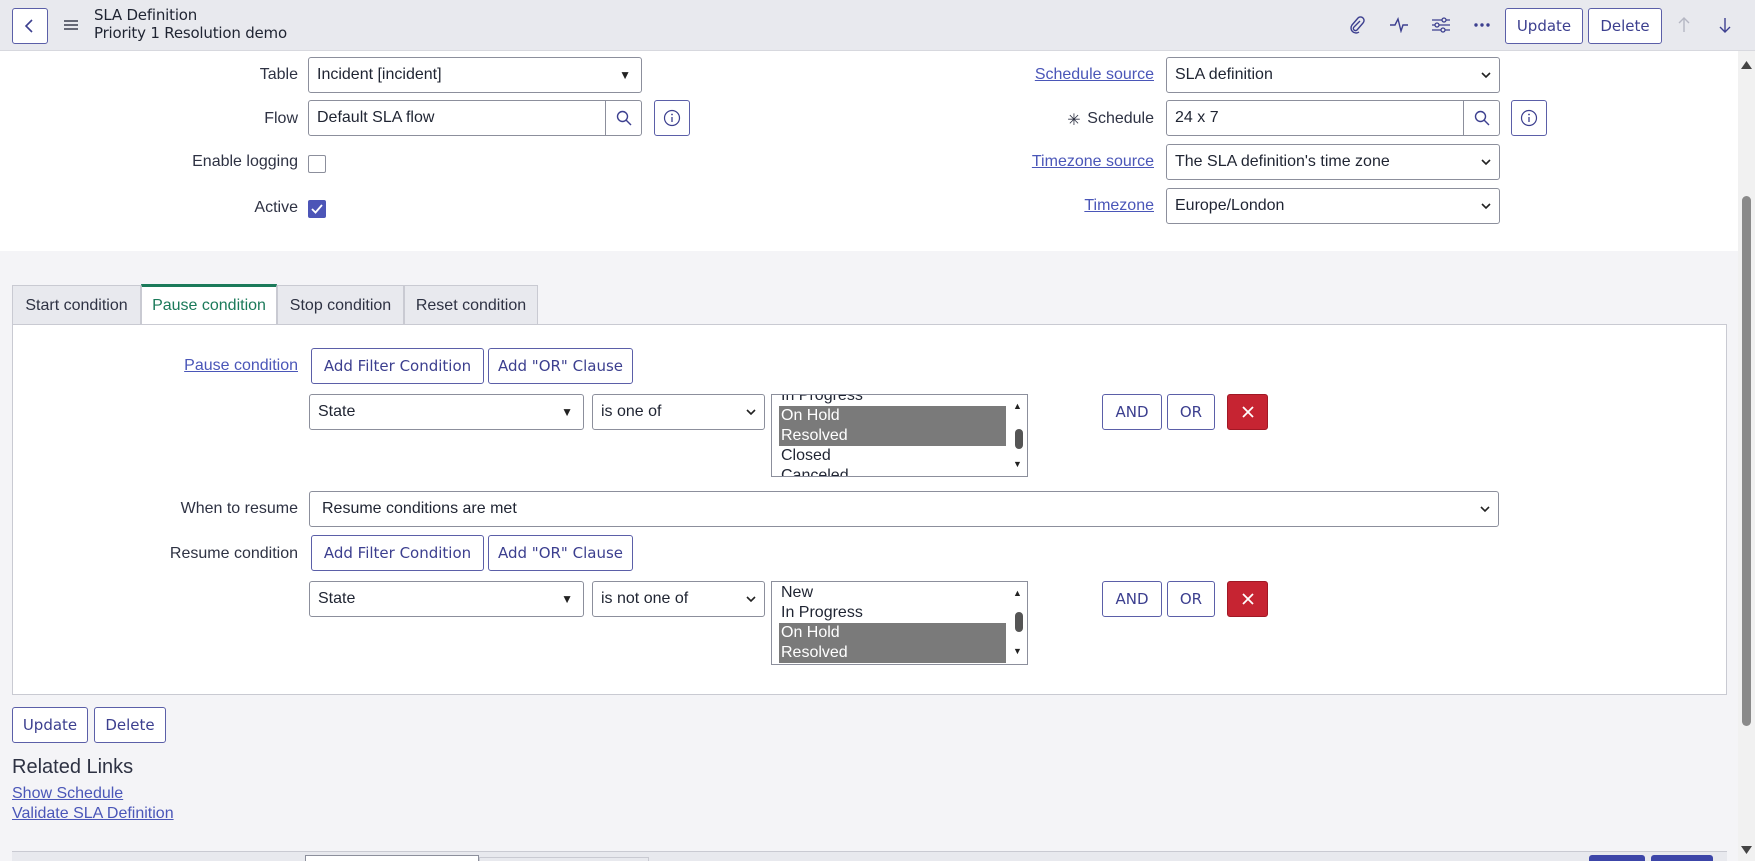 This screenshot has height=861, width=1755. I want to click on pause-add-or-button: Add "OR" Clause, so click(560, 366).